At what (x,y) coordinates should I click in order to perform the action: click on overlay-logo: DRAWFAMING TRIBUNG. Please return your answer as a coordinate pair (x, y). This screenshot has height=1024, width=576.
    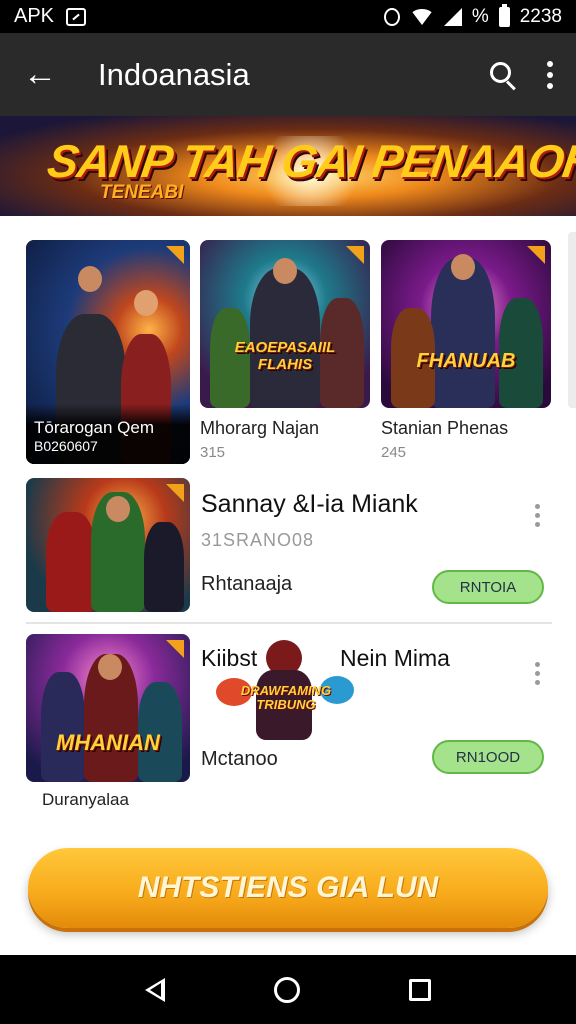
    Looking at the image, I should click on (286, 697).